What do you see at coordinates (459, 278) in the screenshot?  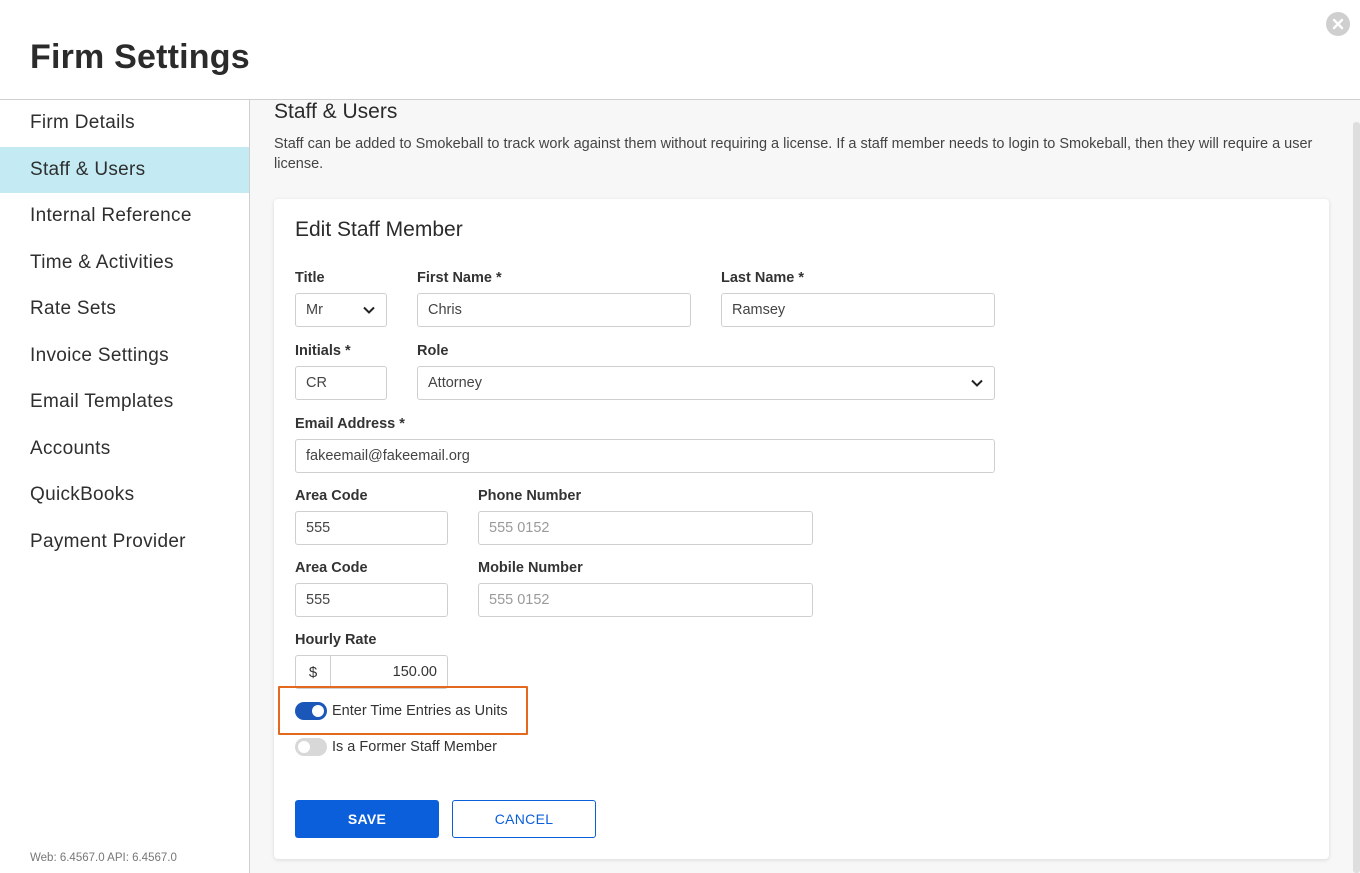 I see `first-name-label: First Name *` at bounding box center [459, 278].